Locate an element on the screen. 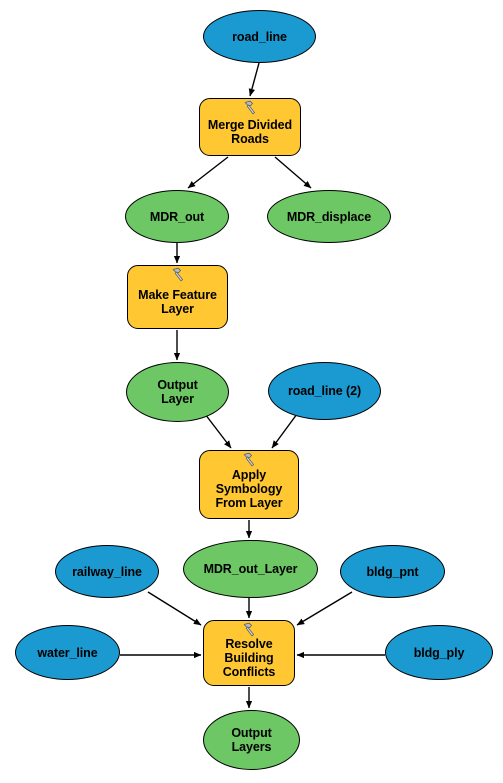  data-node-railway_line: railway_line is located at coordinates (107, 571).